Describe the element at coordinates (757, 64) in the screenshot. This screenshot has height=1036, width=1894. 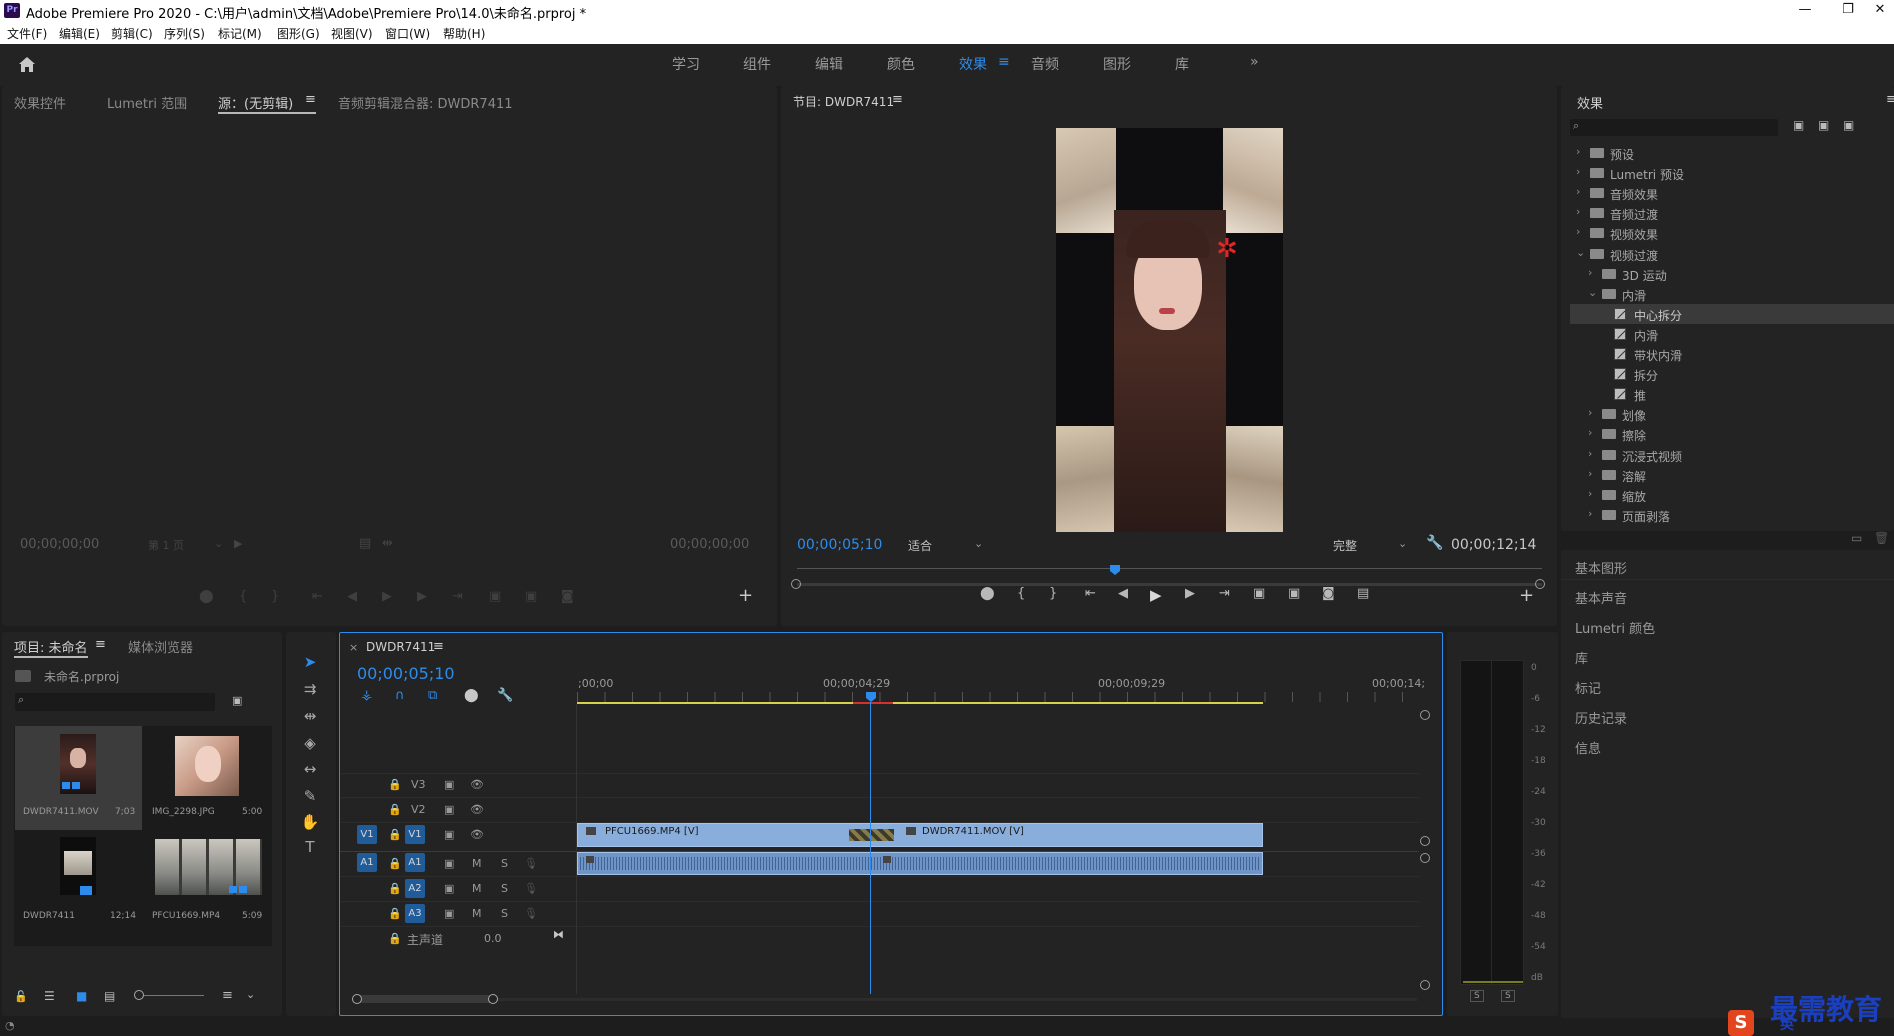
I see `workspace-assembly: 组件` at that location.